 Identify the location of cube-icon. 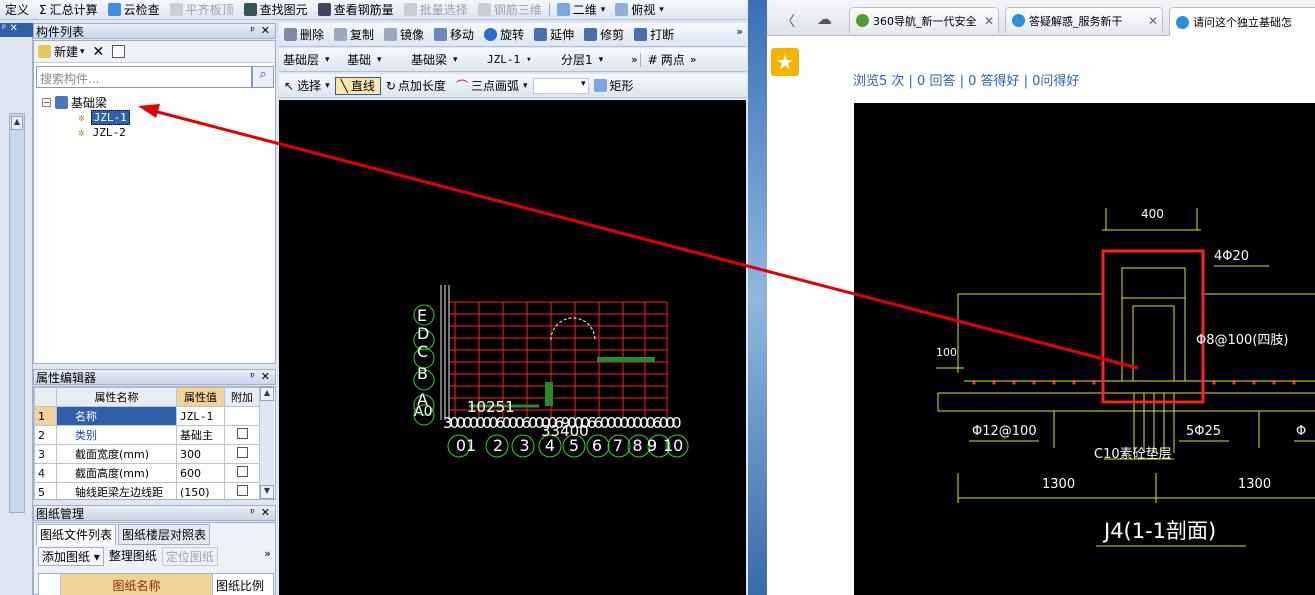
(622, 9).